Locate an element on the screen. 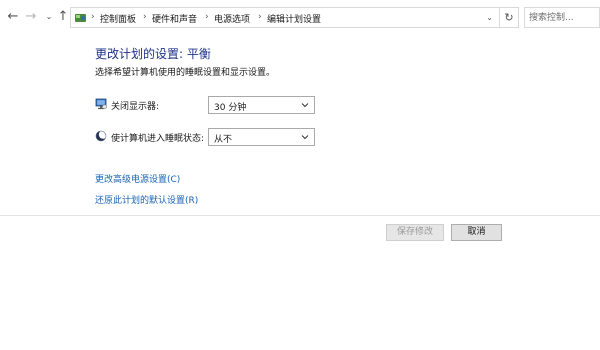  address-bar: › 控制面板 › 硬件和声音 › 电源选项 › 编辑计划设置 ⌄ is located at coordinates (285, 17).